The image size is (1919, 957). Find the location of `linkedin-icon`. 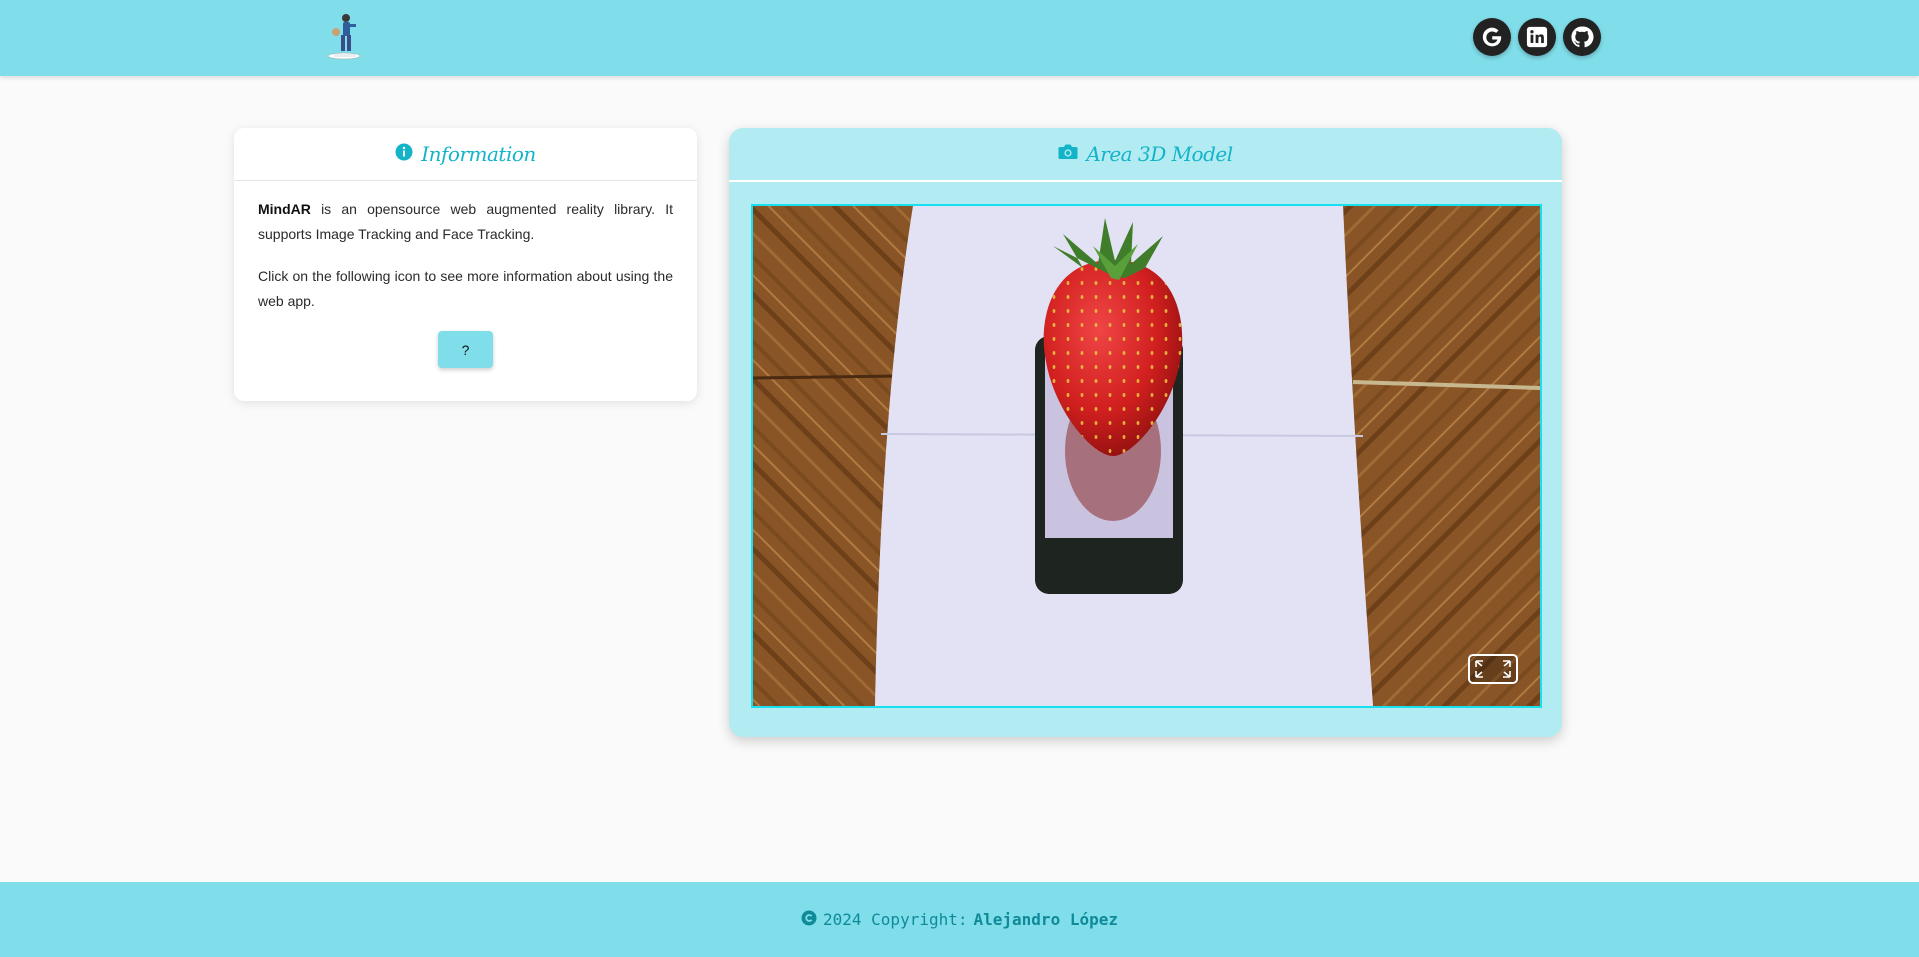

linkedin-icon is located at coordinates (1537, 37).